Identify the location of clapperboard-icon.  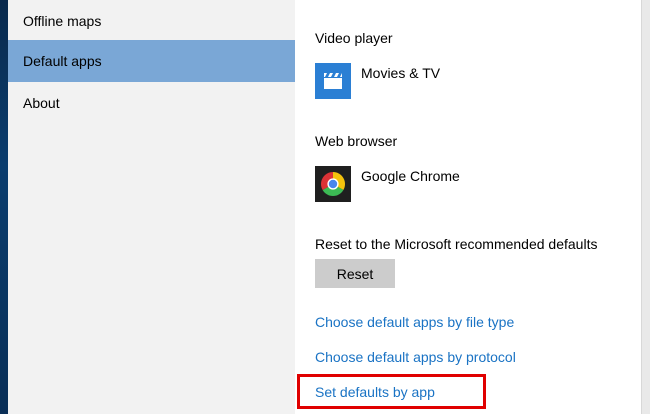
(333, 81).